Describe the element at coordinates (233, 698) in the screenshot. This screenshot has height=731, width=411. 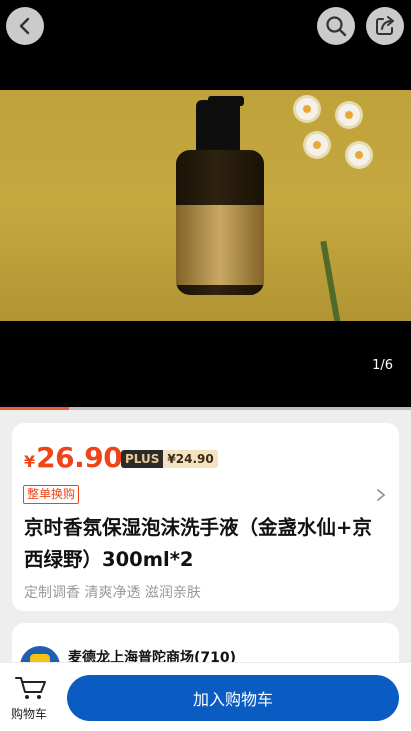
I see `add-to-cart-button: 加入购物车` at that location.